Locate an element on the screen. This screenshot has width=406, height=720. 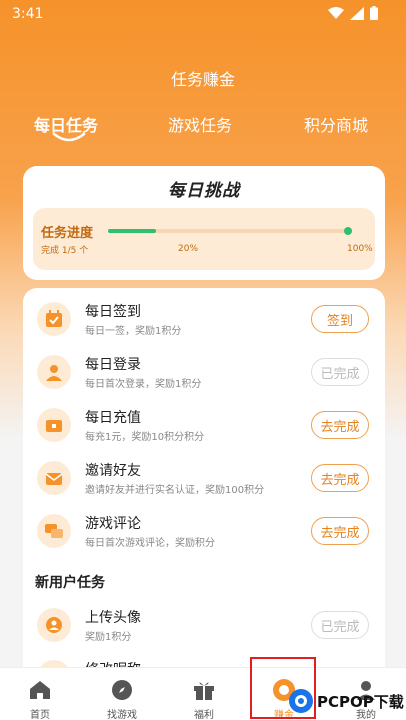
progress-count: 完成 1/5 个 is located at coordinates (65, 251).